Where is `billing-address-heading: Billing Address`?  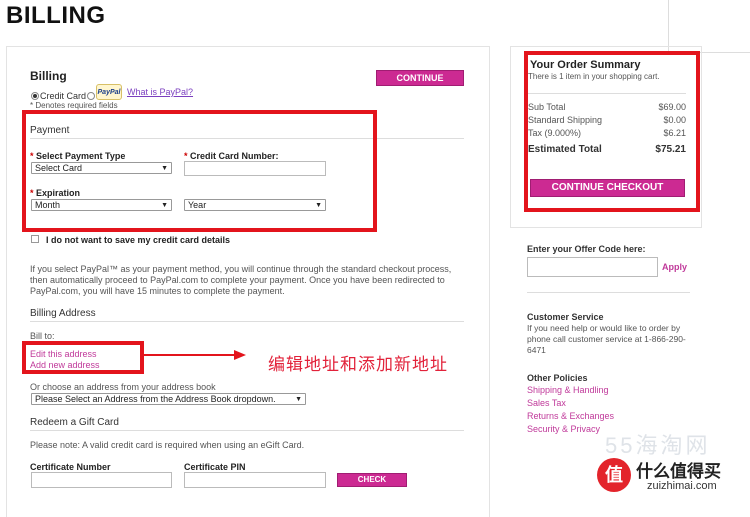
billing-address-heading: Billing Address is located at coordinates (63, 313).